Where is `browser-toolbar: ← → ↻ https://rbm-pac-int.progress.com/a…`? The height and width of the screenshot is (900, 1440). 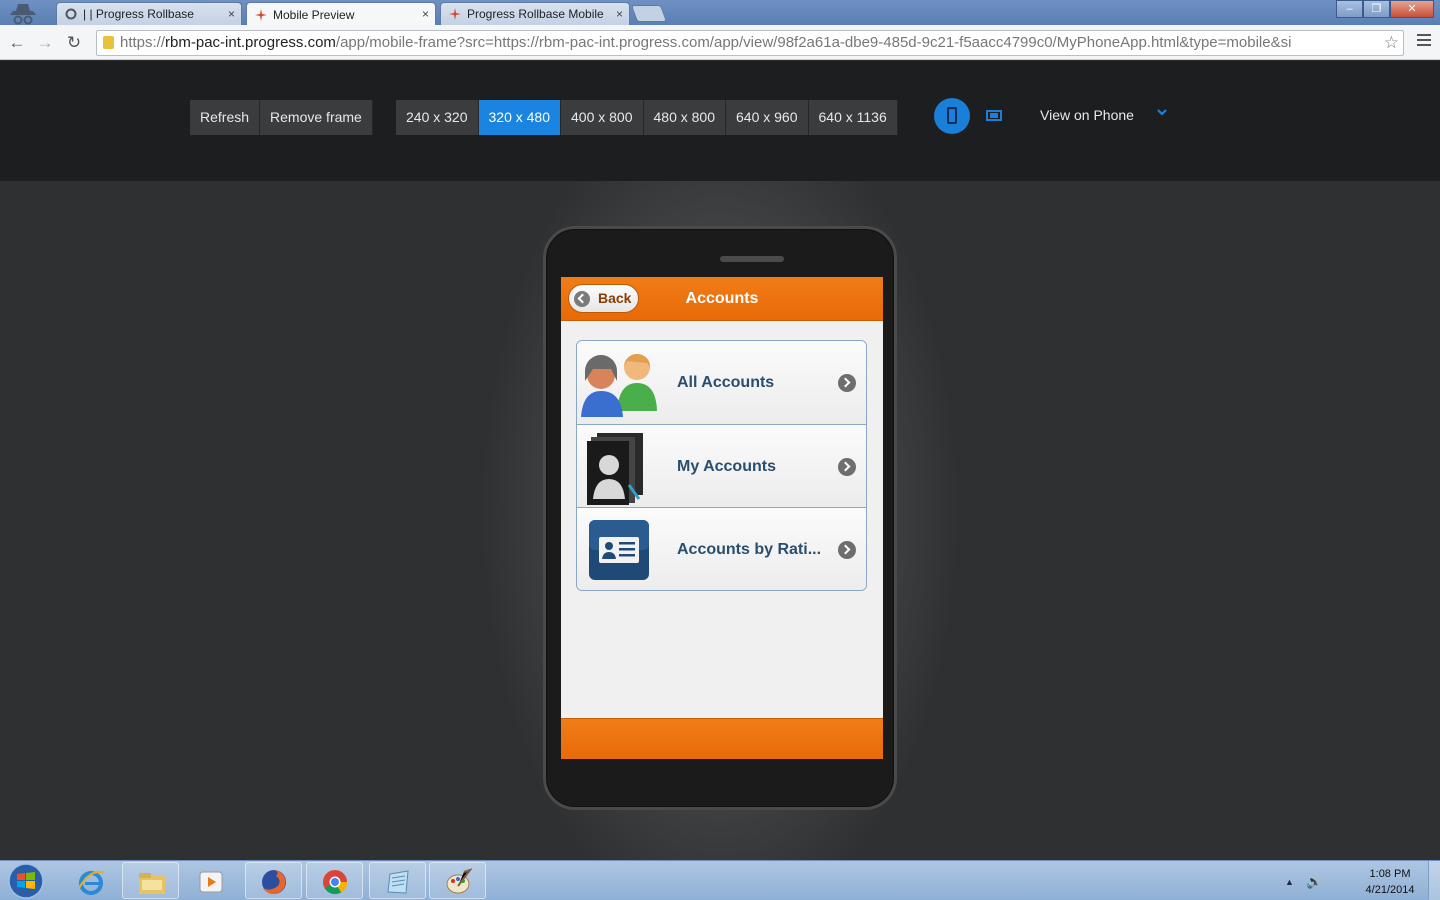
browser-toolbar: ← → ↻ https://rbm-pac-int.progress.com/a… is located at coordinates (720, 42).